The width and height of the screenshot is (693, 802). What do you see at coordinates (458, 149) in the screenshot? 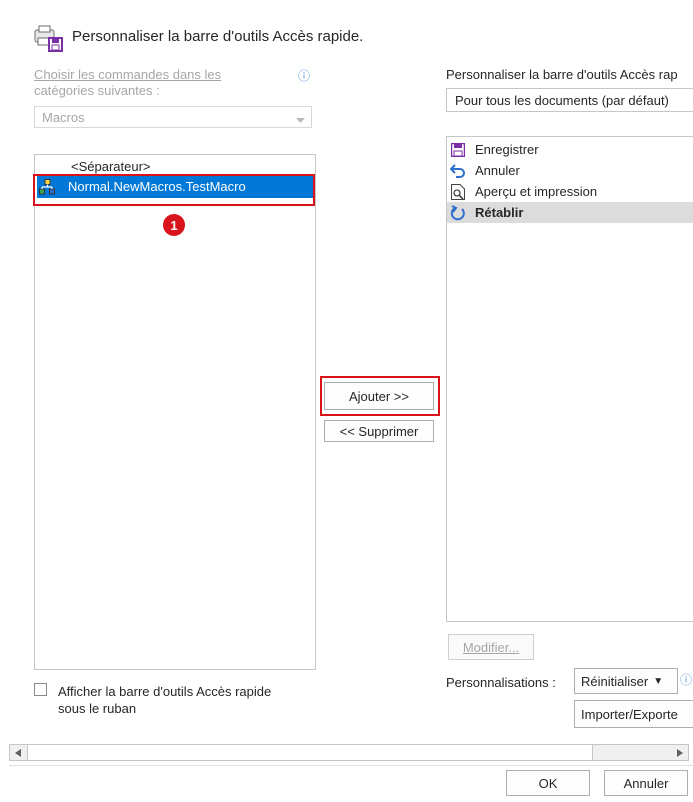
I see `save-icon` at bounding box center [458, 149].